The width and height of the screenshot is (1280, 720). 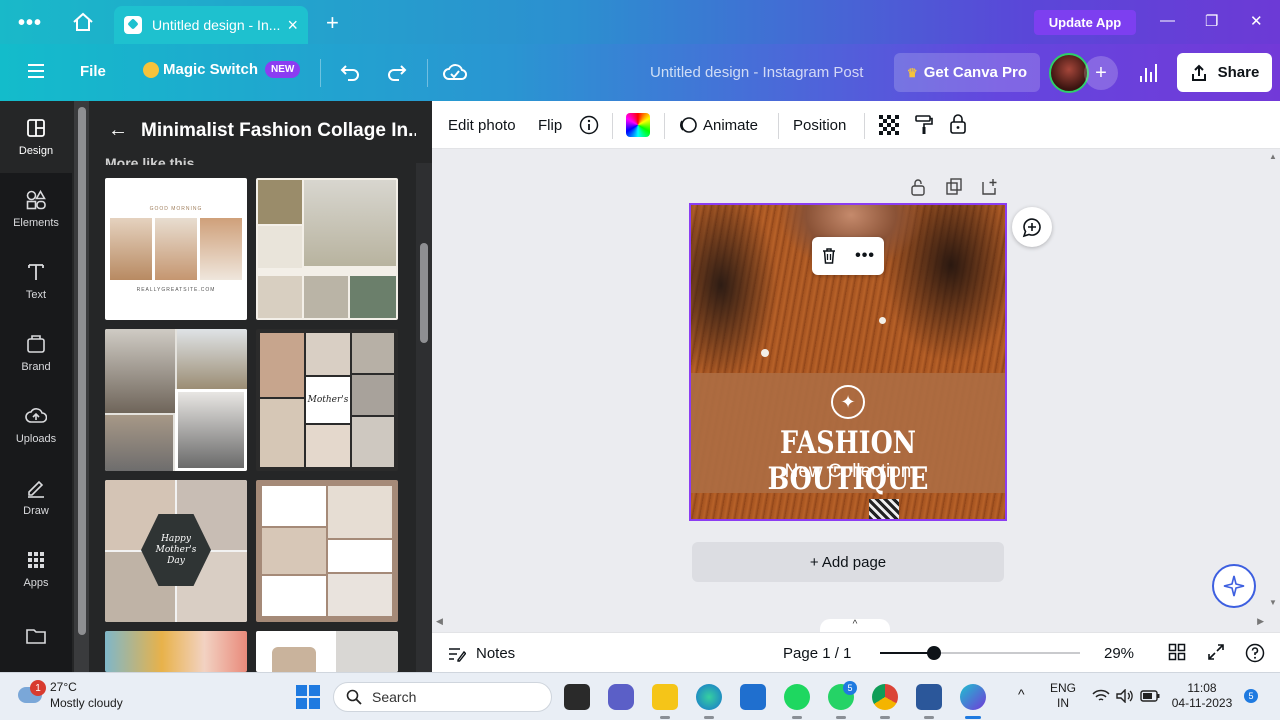 I want to click on magic-assistant-button, so click(x=1234, y=586).